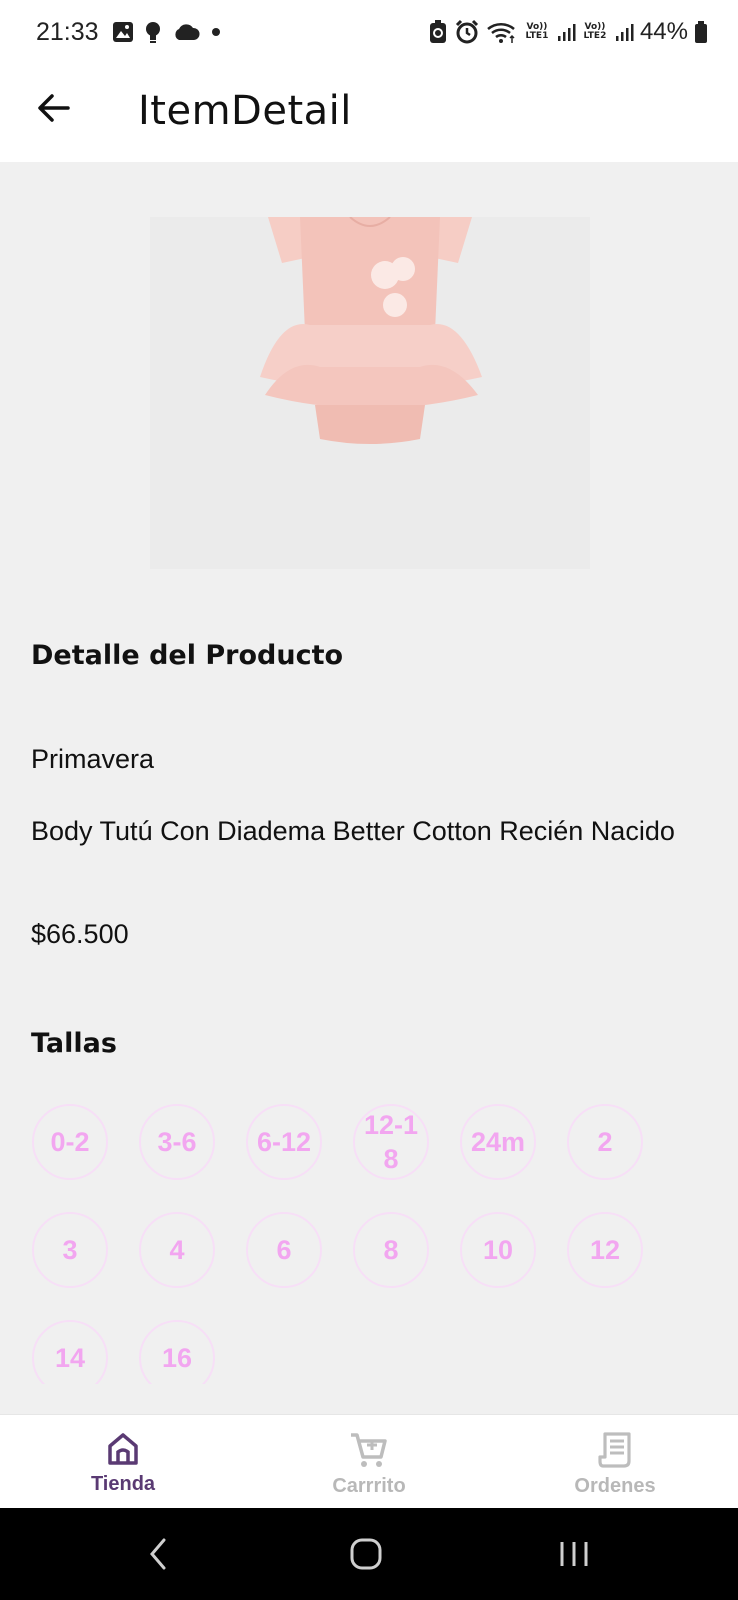 The height and width of the screenshot is (1600, 738). What do you see at coordinates (187, 32) in the screenshot?
I see `cloud-icon` at bounding box center [187, 32].